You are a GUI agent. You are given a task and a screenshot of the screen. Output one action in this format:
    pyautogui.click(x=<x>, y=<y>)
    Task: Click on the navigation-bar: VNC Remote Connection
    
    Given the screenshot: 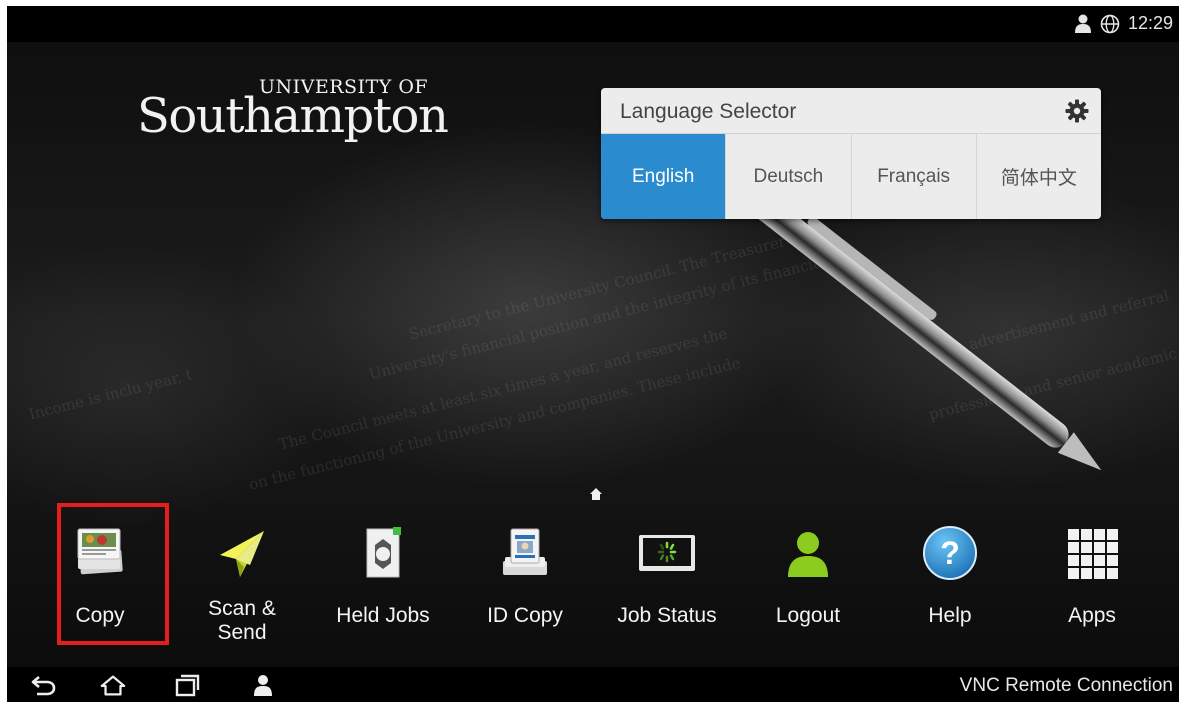 What is the action you would take?
    pyautogui.click(x=593, y=684)
    